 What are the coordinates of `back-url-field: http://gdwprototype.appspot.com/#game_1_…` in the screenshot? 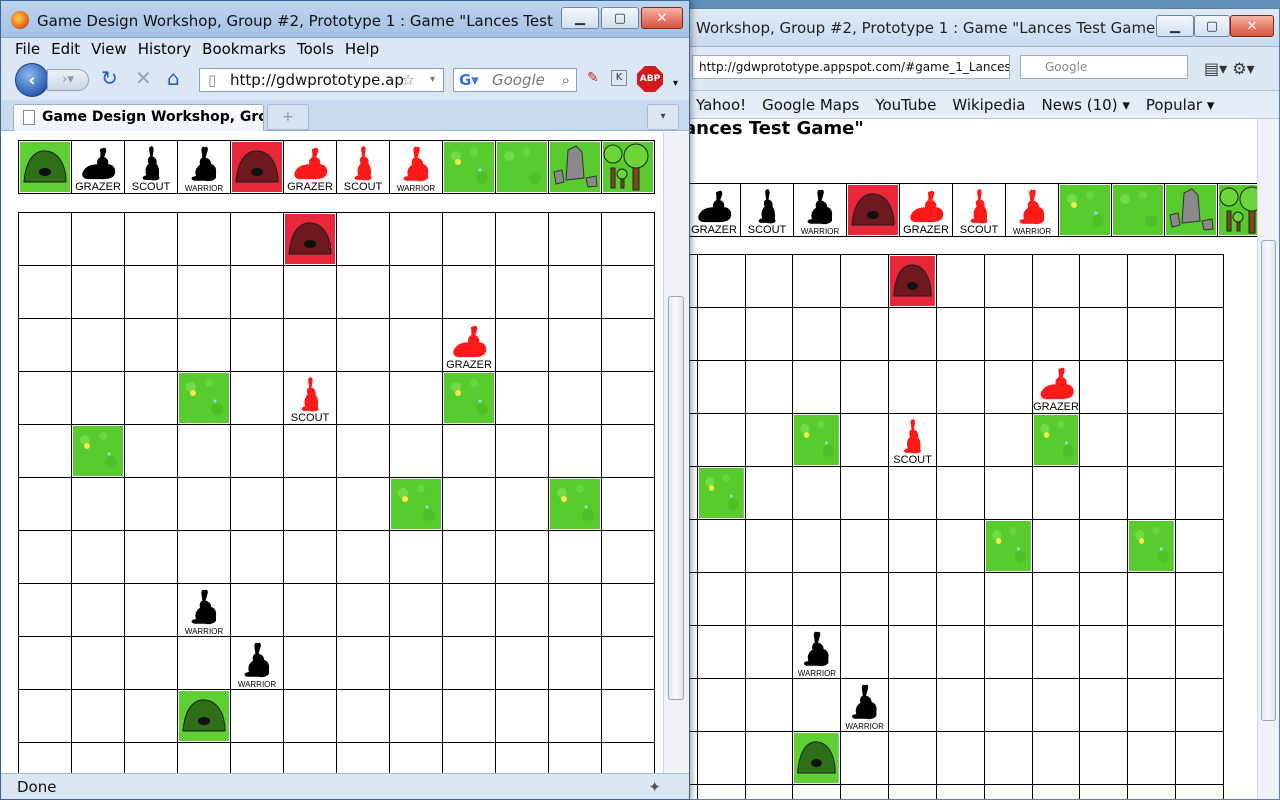 It's located at (851, 67).